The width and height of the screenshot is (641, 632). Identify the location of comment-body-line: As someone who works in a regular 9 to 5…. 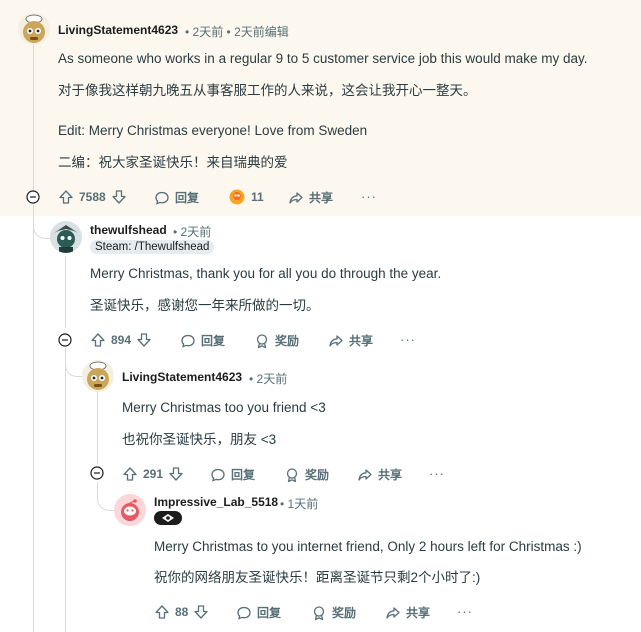
(323, 58).